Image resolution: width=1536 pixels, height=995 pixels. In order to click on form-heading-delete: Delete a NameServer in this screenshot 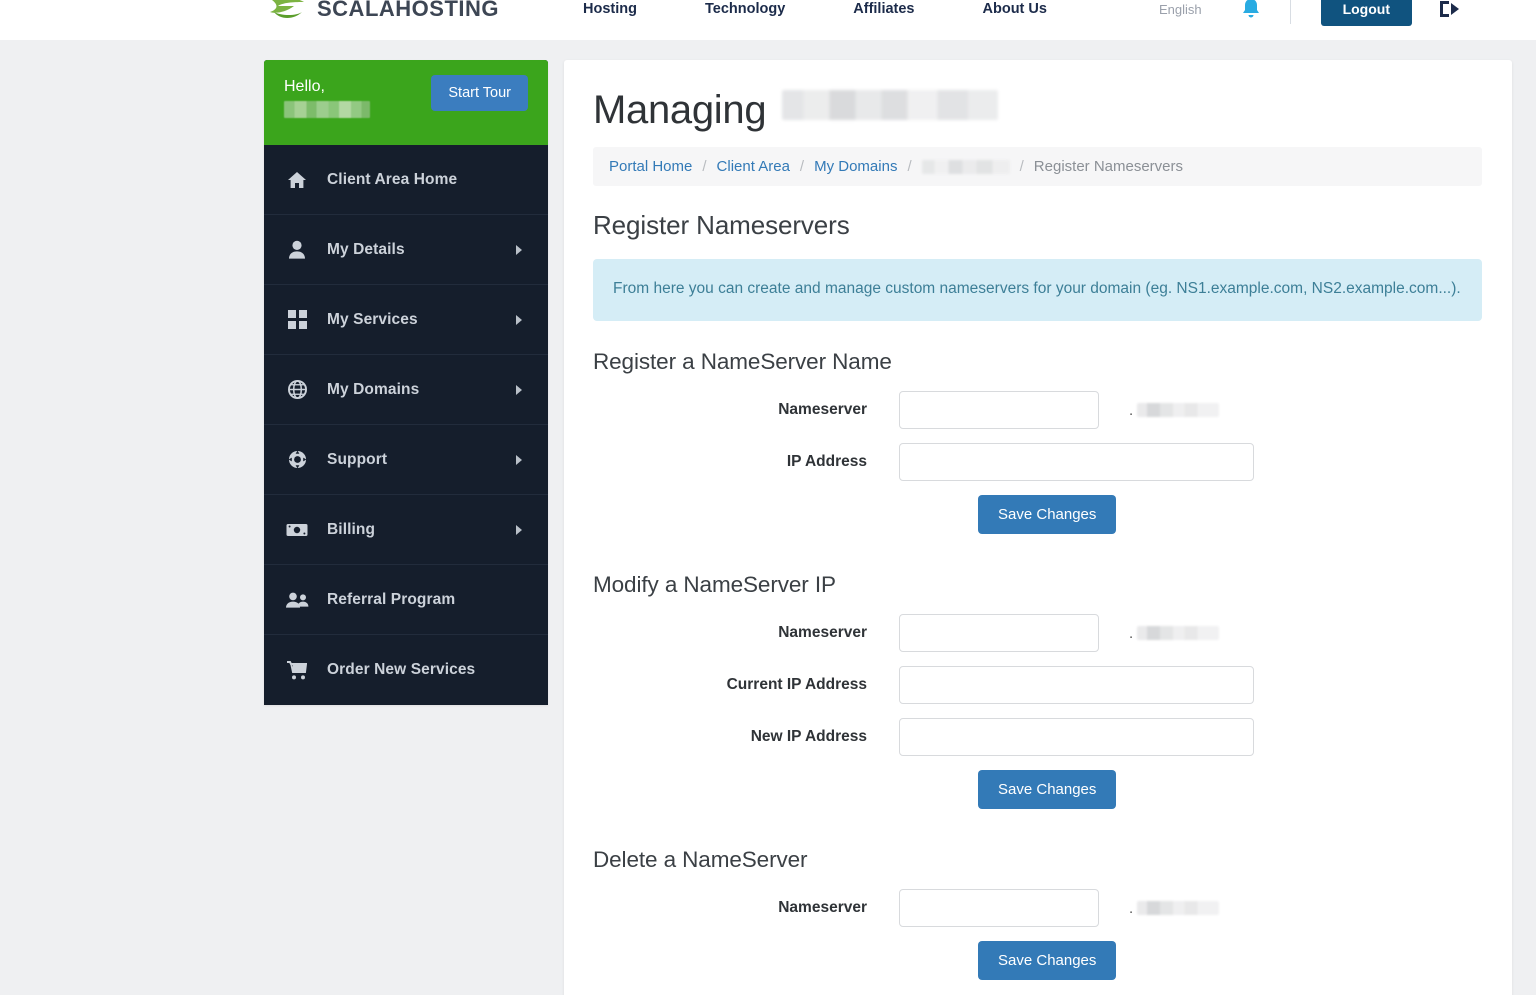, I will do `click(700, 860)`.